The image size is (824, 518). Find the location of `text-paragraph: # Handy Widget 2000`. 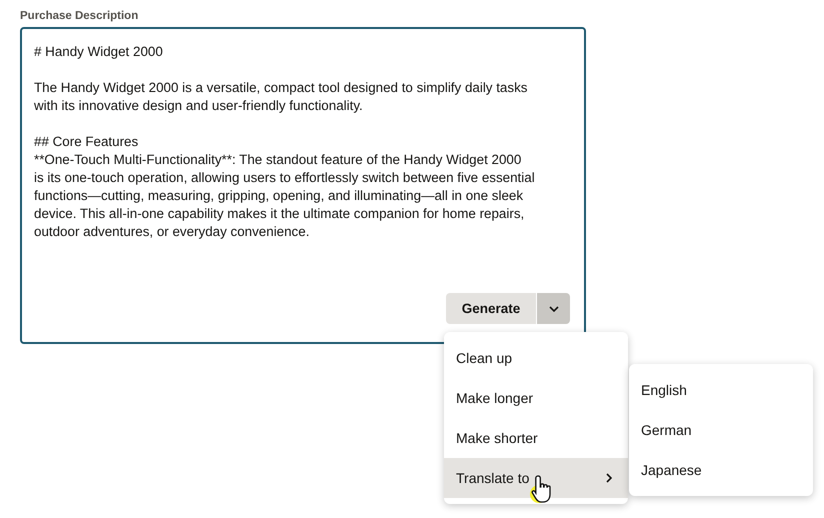

text-paragraph: # Handy Widget 2000 is located at coordinates (99, 52).